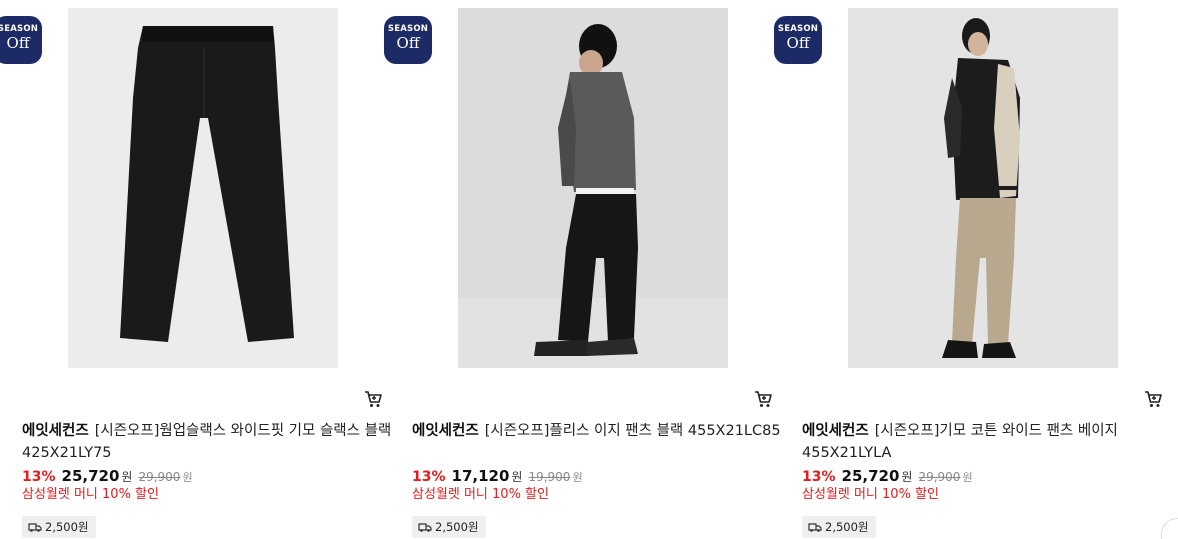 Image resolution: width=1178 pixels, height=539 pixels. Describe the element at coordinates (988, 442) in the screenshot. I see `product-name: 에잇세컨즈 [시즌오프]기모 코튼 와이드 팬츠 베이지 455X21LYLA` at that location.